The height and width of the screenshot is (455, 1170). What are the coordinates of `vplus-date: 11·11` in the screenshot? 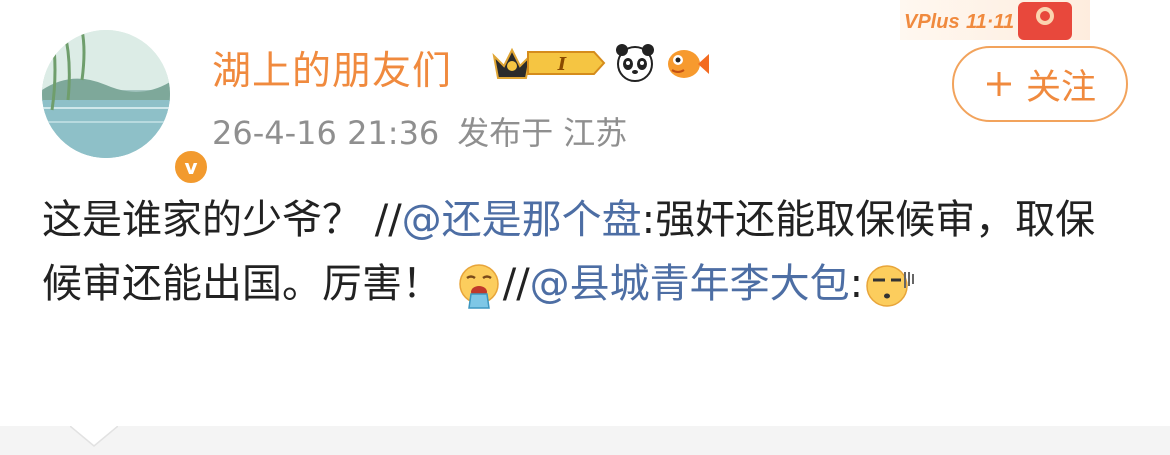 It's located at (990, 22).